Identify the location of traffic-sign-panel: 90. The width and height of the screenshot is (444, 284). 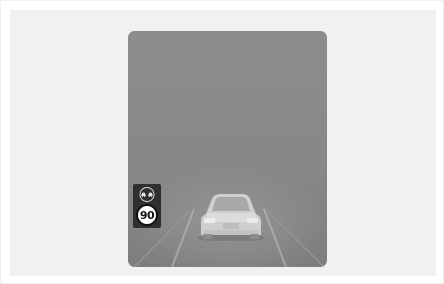
(147, 206).